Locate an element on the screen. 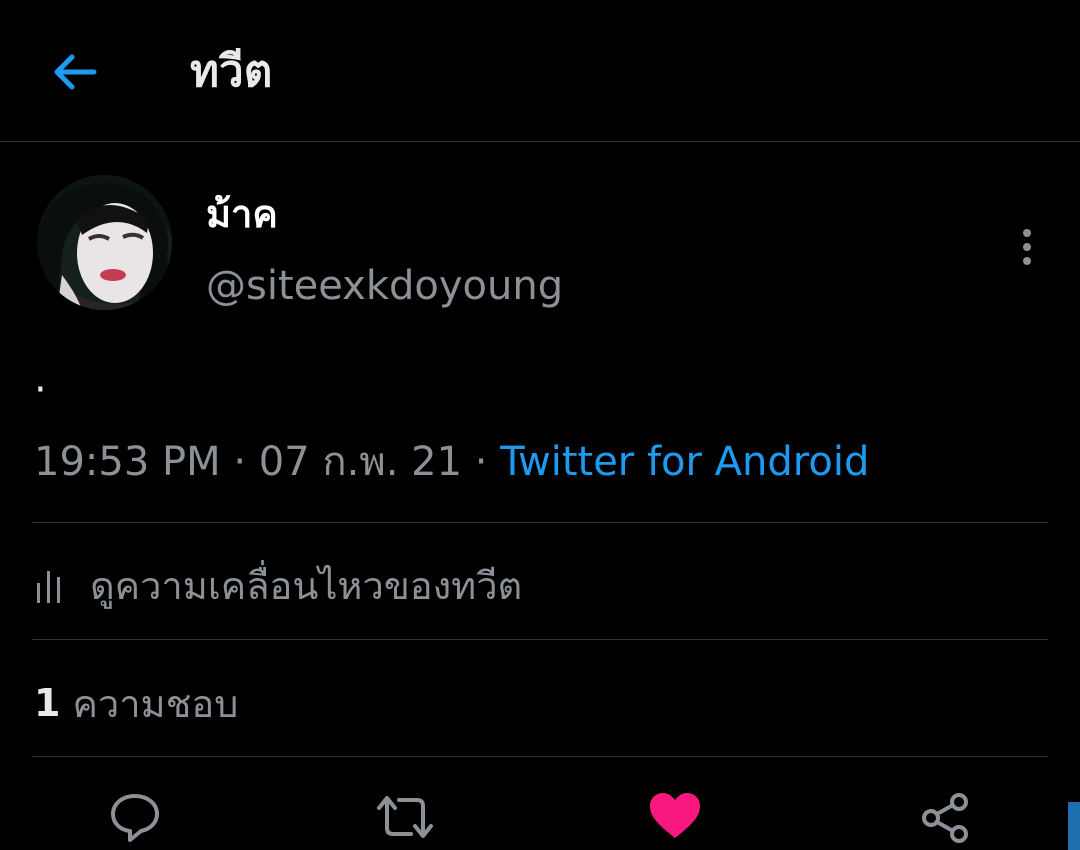  tweet-activity-label: ดูความเคลื่อนไหวของทวีต is located at coordinates (306, 586).